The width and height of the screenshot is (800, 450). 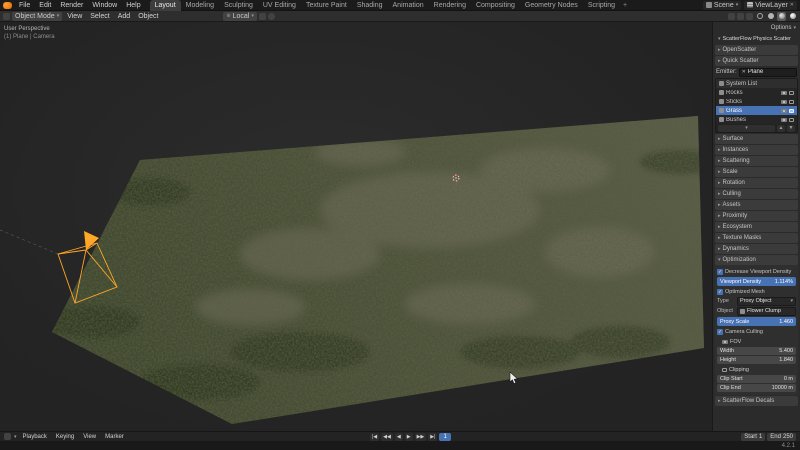 What do you see at coordinates (37, 16) in the screenshot?
I see `mode-dropdown: Object Mode ▾` at bounding box center [37, 16].